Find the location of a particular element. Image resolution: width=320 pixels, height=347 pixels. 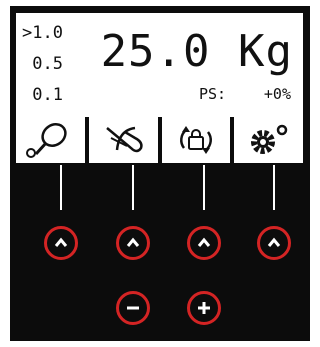

step-option: 0.5 is located at coordinates (42, 64).